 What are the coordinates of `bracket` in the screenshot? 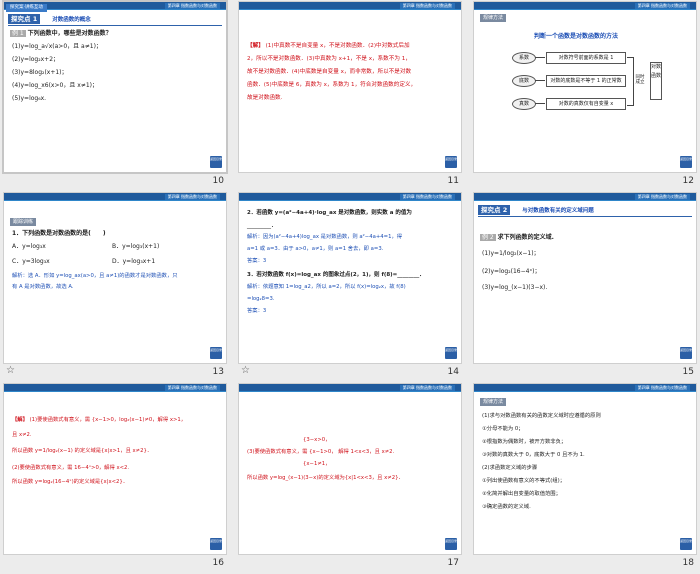 It's located at (630, 81).